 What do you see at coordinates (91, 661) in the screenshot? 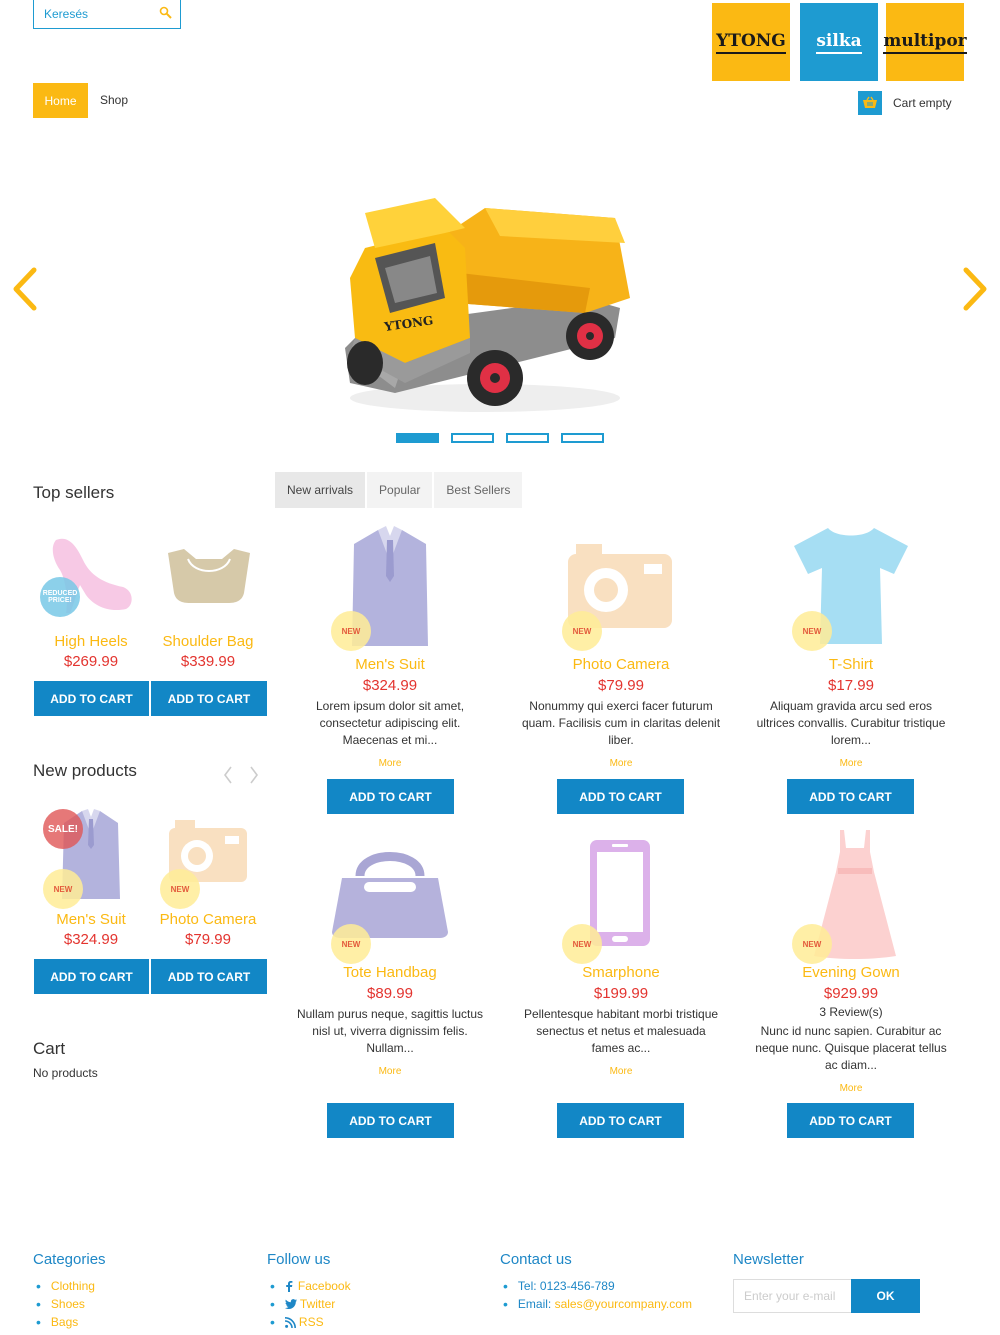
I see `product-price: $269.99` at bounding box center [91, 661].